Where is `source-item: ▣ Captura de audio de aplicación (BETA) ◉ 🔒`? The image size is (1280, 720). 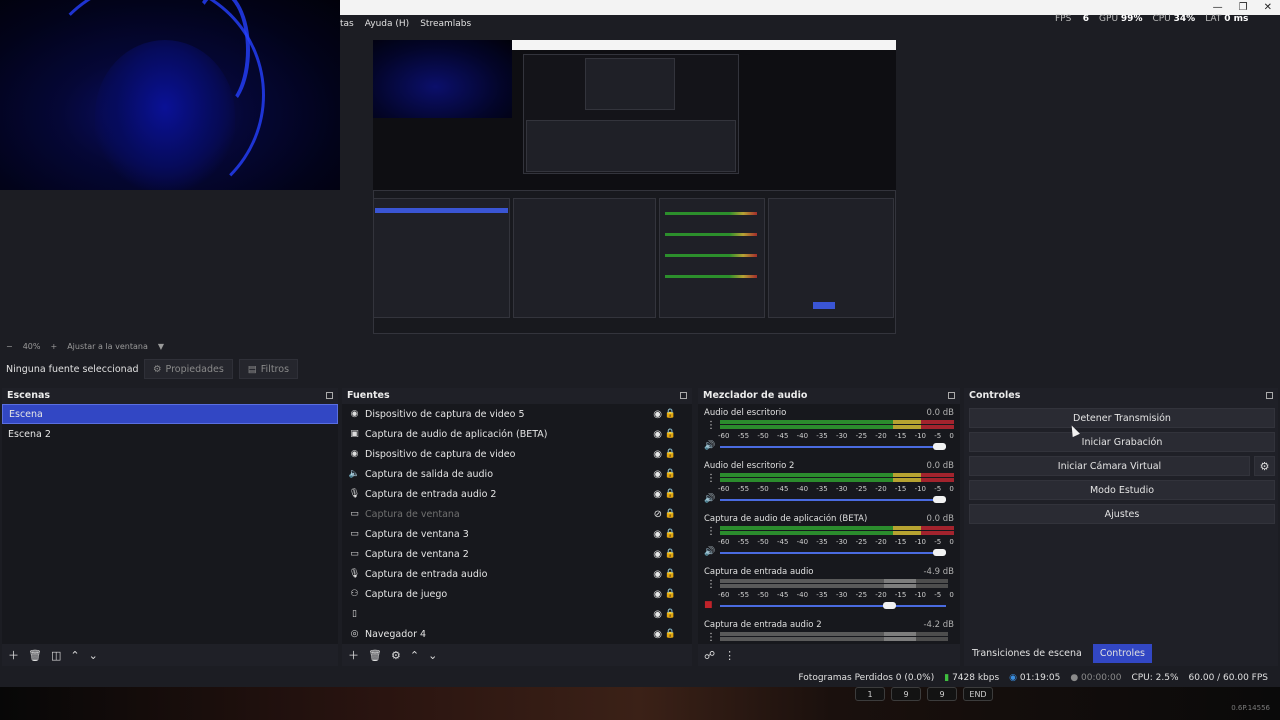
source-item: ▣ Captura de audio de aplicación (BETA) ◉ 🔒 is located at coordinates (517, 434).